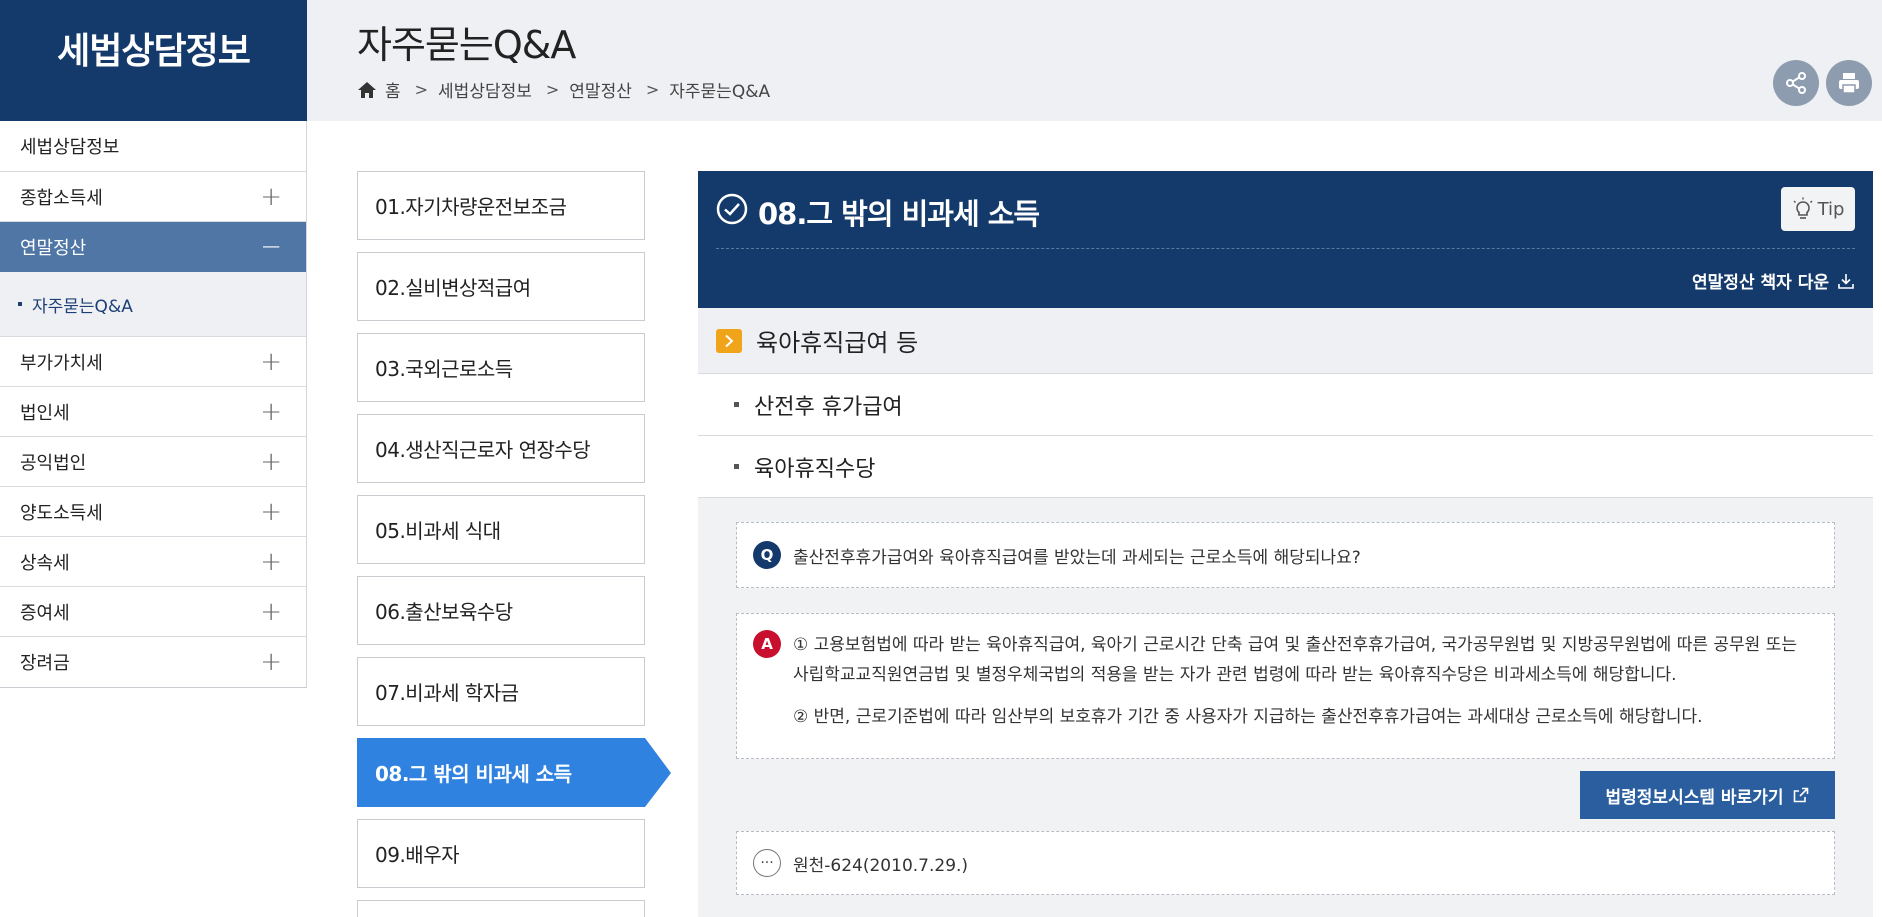 The height and width of the screenshot is (917, 1882). What do you see at coordinates (471, 207) in the screenshot?
I see `category-label: 01.자기차량운전보조금` at bounding box center [471, 207].